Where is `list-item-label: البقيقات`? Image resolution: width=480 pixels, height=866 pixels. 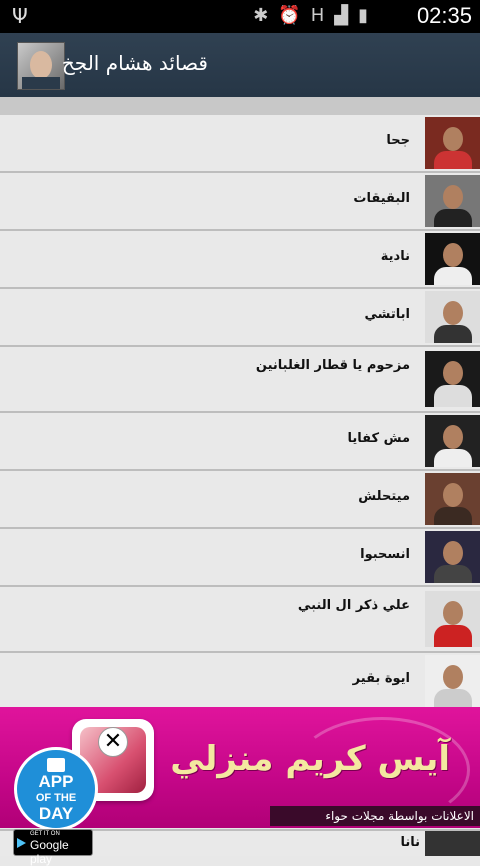
list-item-label: البقيقات is located at coordinates (381, 198).